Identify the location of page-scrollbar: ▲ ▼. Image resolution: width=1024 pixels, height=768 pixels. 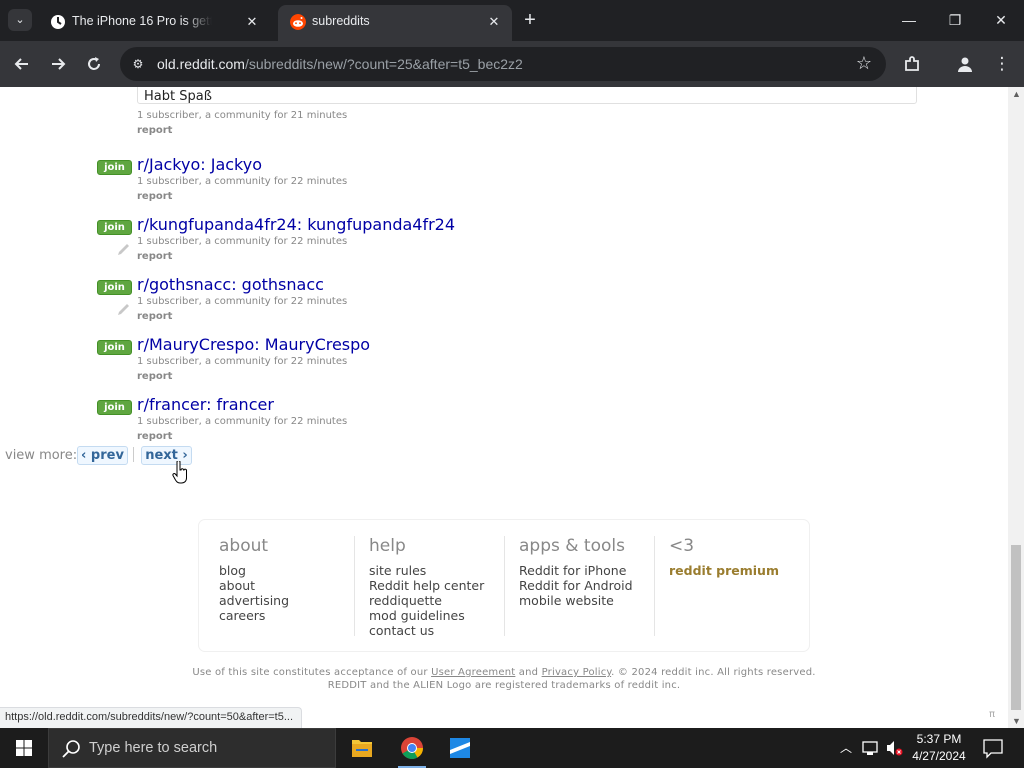
(1016, 407).